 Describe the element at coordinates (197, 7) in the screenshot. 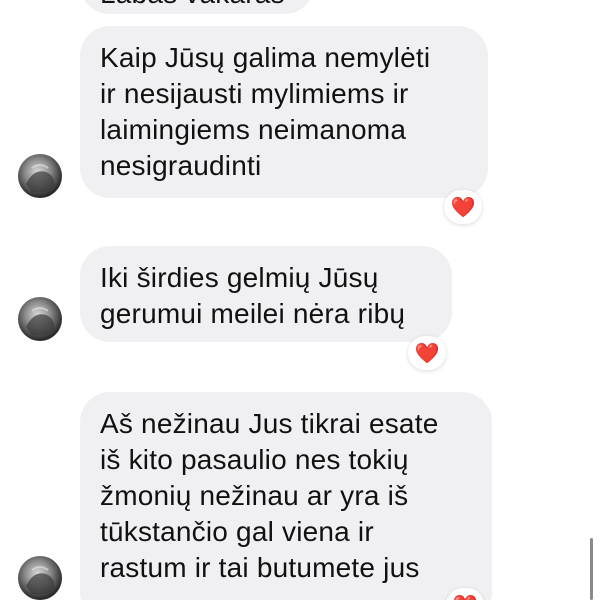

I see `message-bubble: Labas vakaras` at that location.